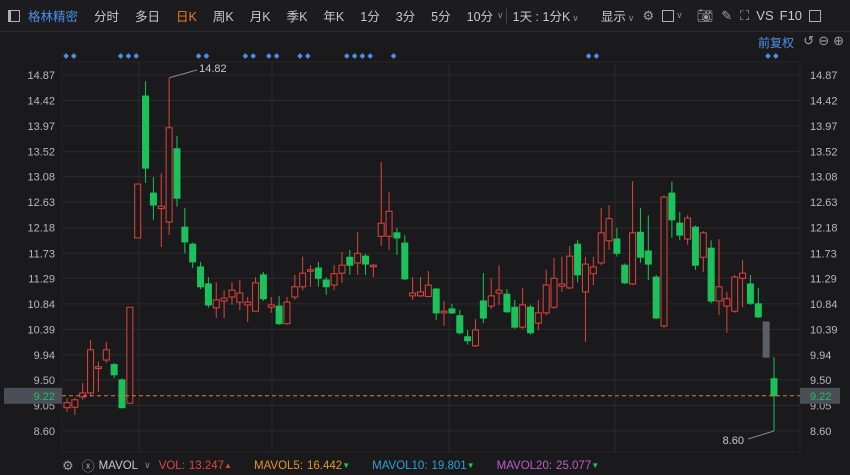 This screenshot has width=850, height=475. I want to click on mavol5-value: 16.442, so click(325, 465).